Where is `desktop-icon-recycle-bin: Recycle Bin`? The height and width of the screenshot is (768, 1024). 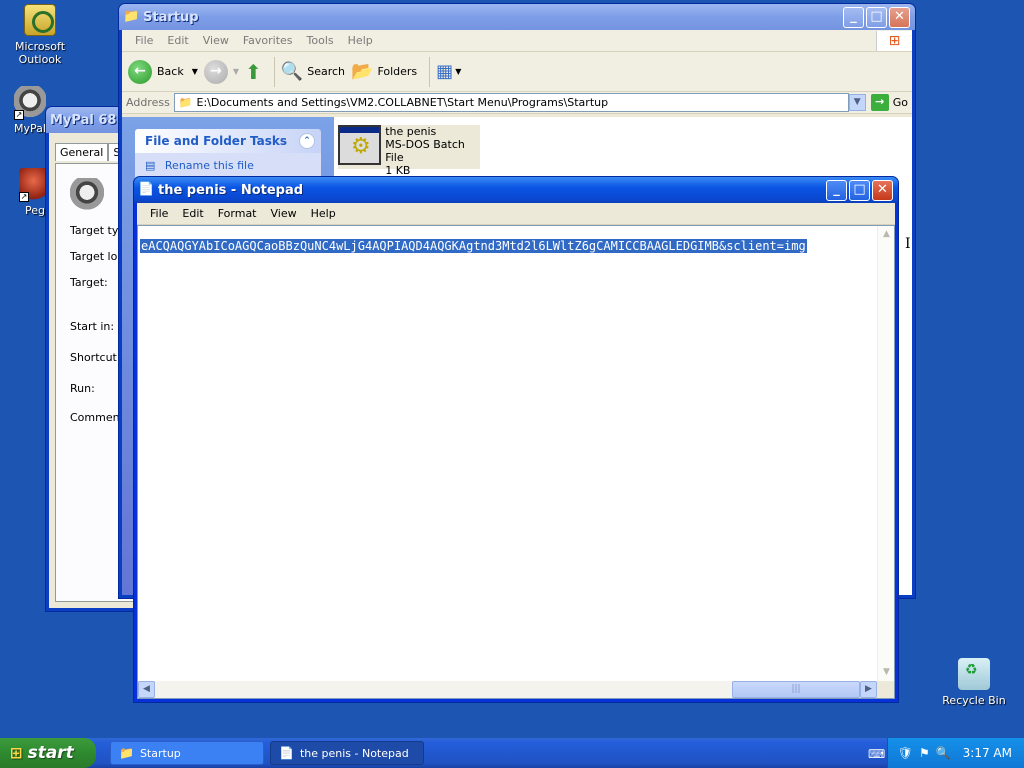 desktop-icon-recycle-bin: Recycle Bin is located at coordinates (974, 682).